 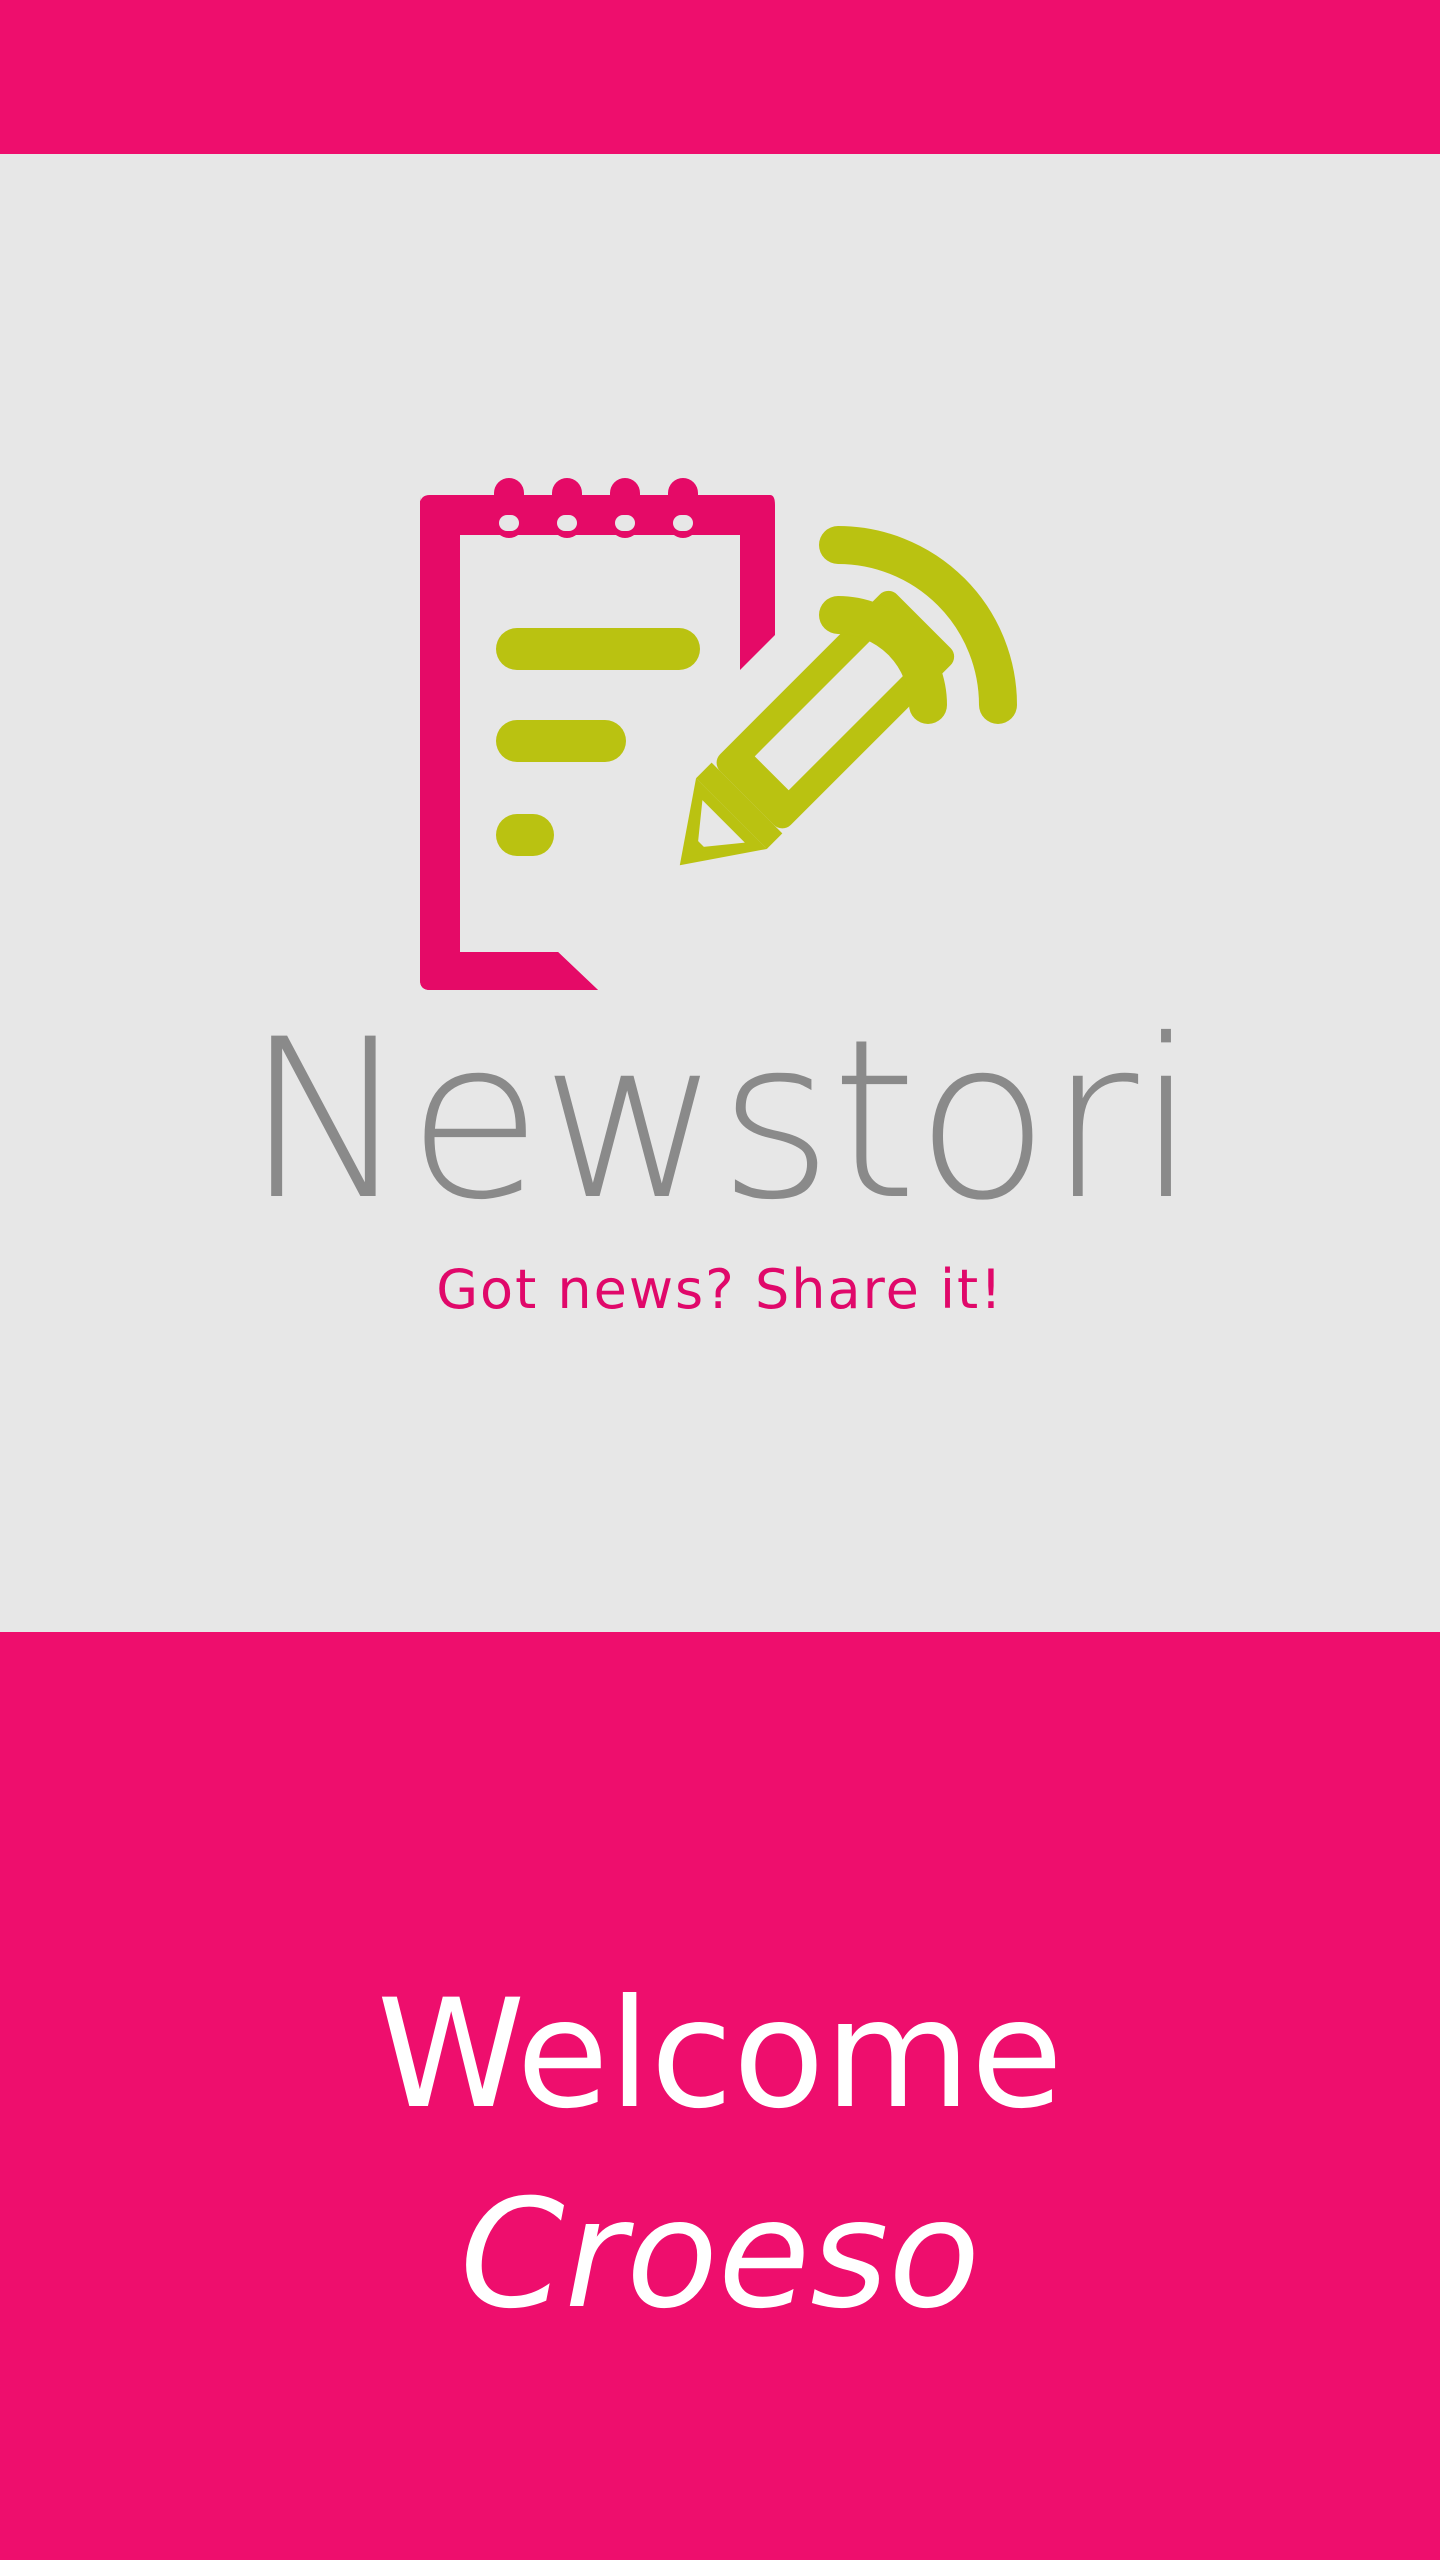 I want to click on welcome-text-english: Welcome, so click(x=720, y=2055).